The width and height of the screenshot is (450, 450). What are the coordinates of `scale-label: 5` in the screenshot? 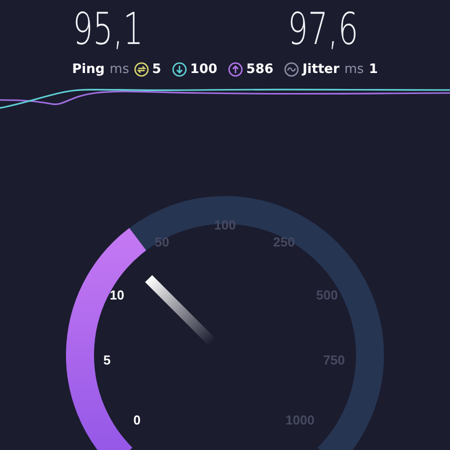 It's located at (107, 360).